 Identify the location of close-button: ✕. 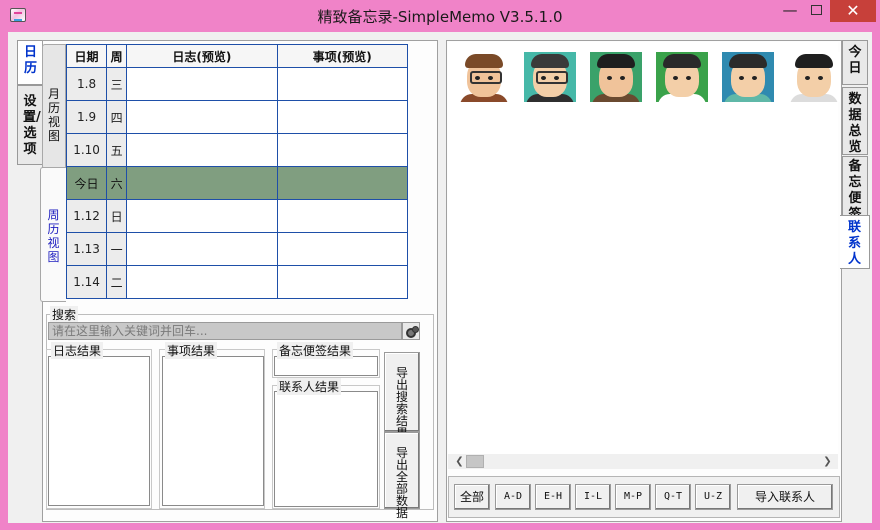
(853, 11).